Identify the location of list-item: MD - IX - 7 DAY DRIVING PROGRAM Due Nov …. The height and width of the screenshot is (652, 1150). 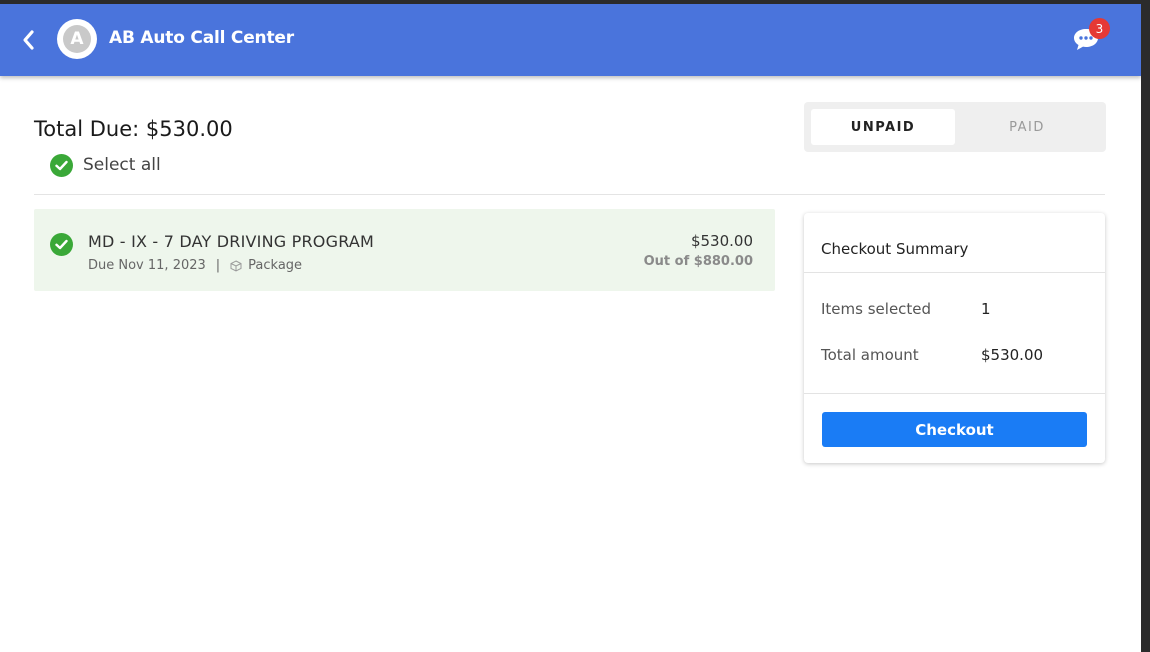
(404, 250).